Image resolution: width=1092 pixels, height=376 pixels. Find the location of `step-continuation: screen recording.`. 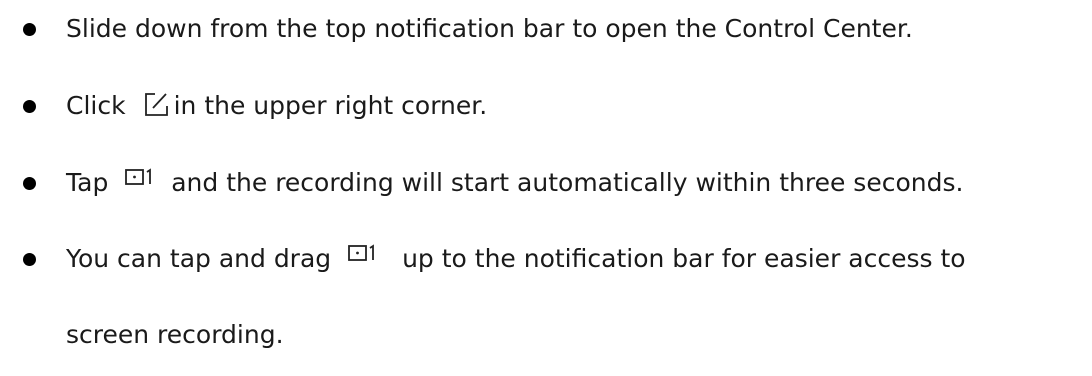

step-continuation: screen recording. is located at coordinates (175, 334).